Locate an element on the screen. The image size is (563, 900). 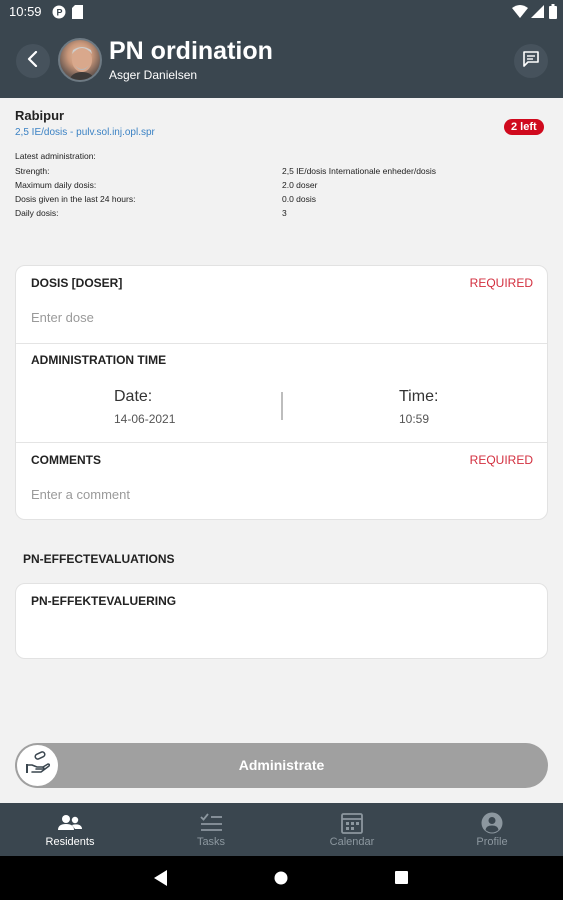
back-triangle-icon is located at coordinates (161, 880).